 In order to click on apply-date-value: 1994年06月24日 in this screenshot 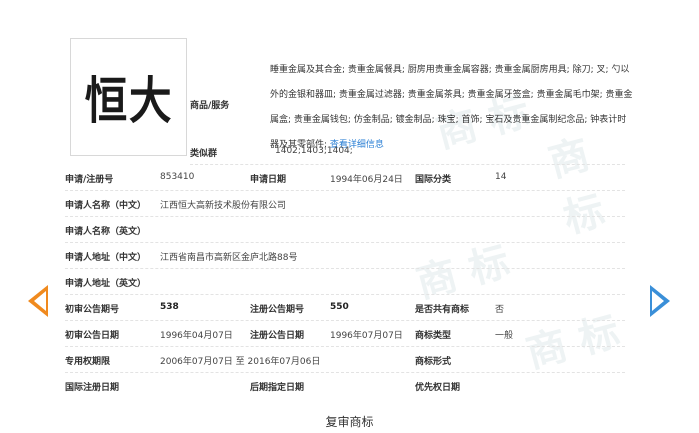, I will do `click(366, 180)`.